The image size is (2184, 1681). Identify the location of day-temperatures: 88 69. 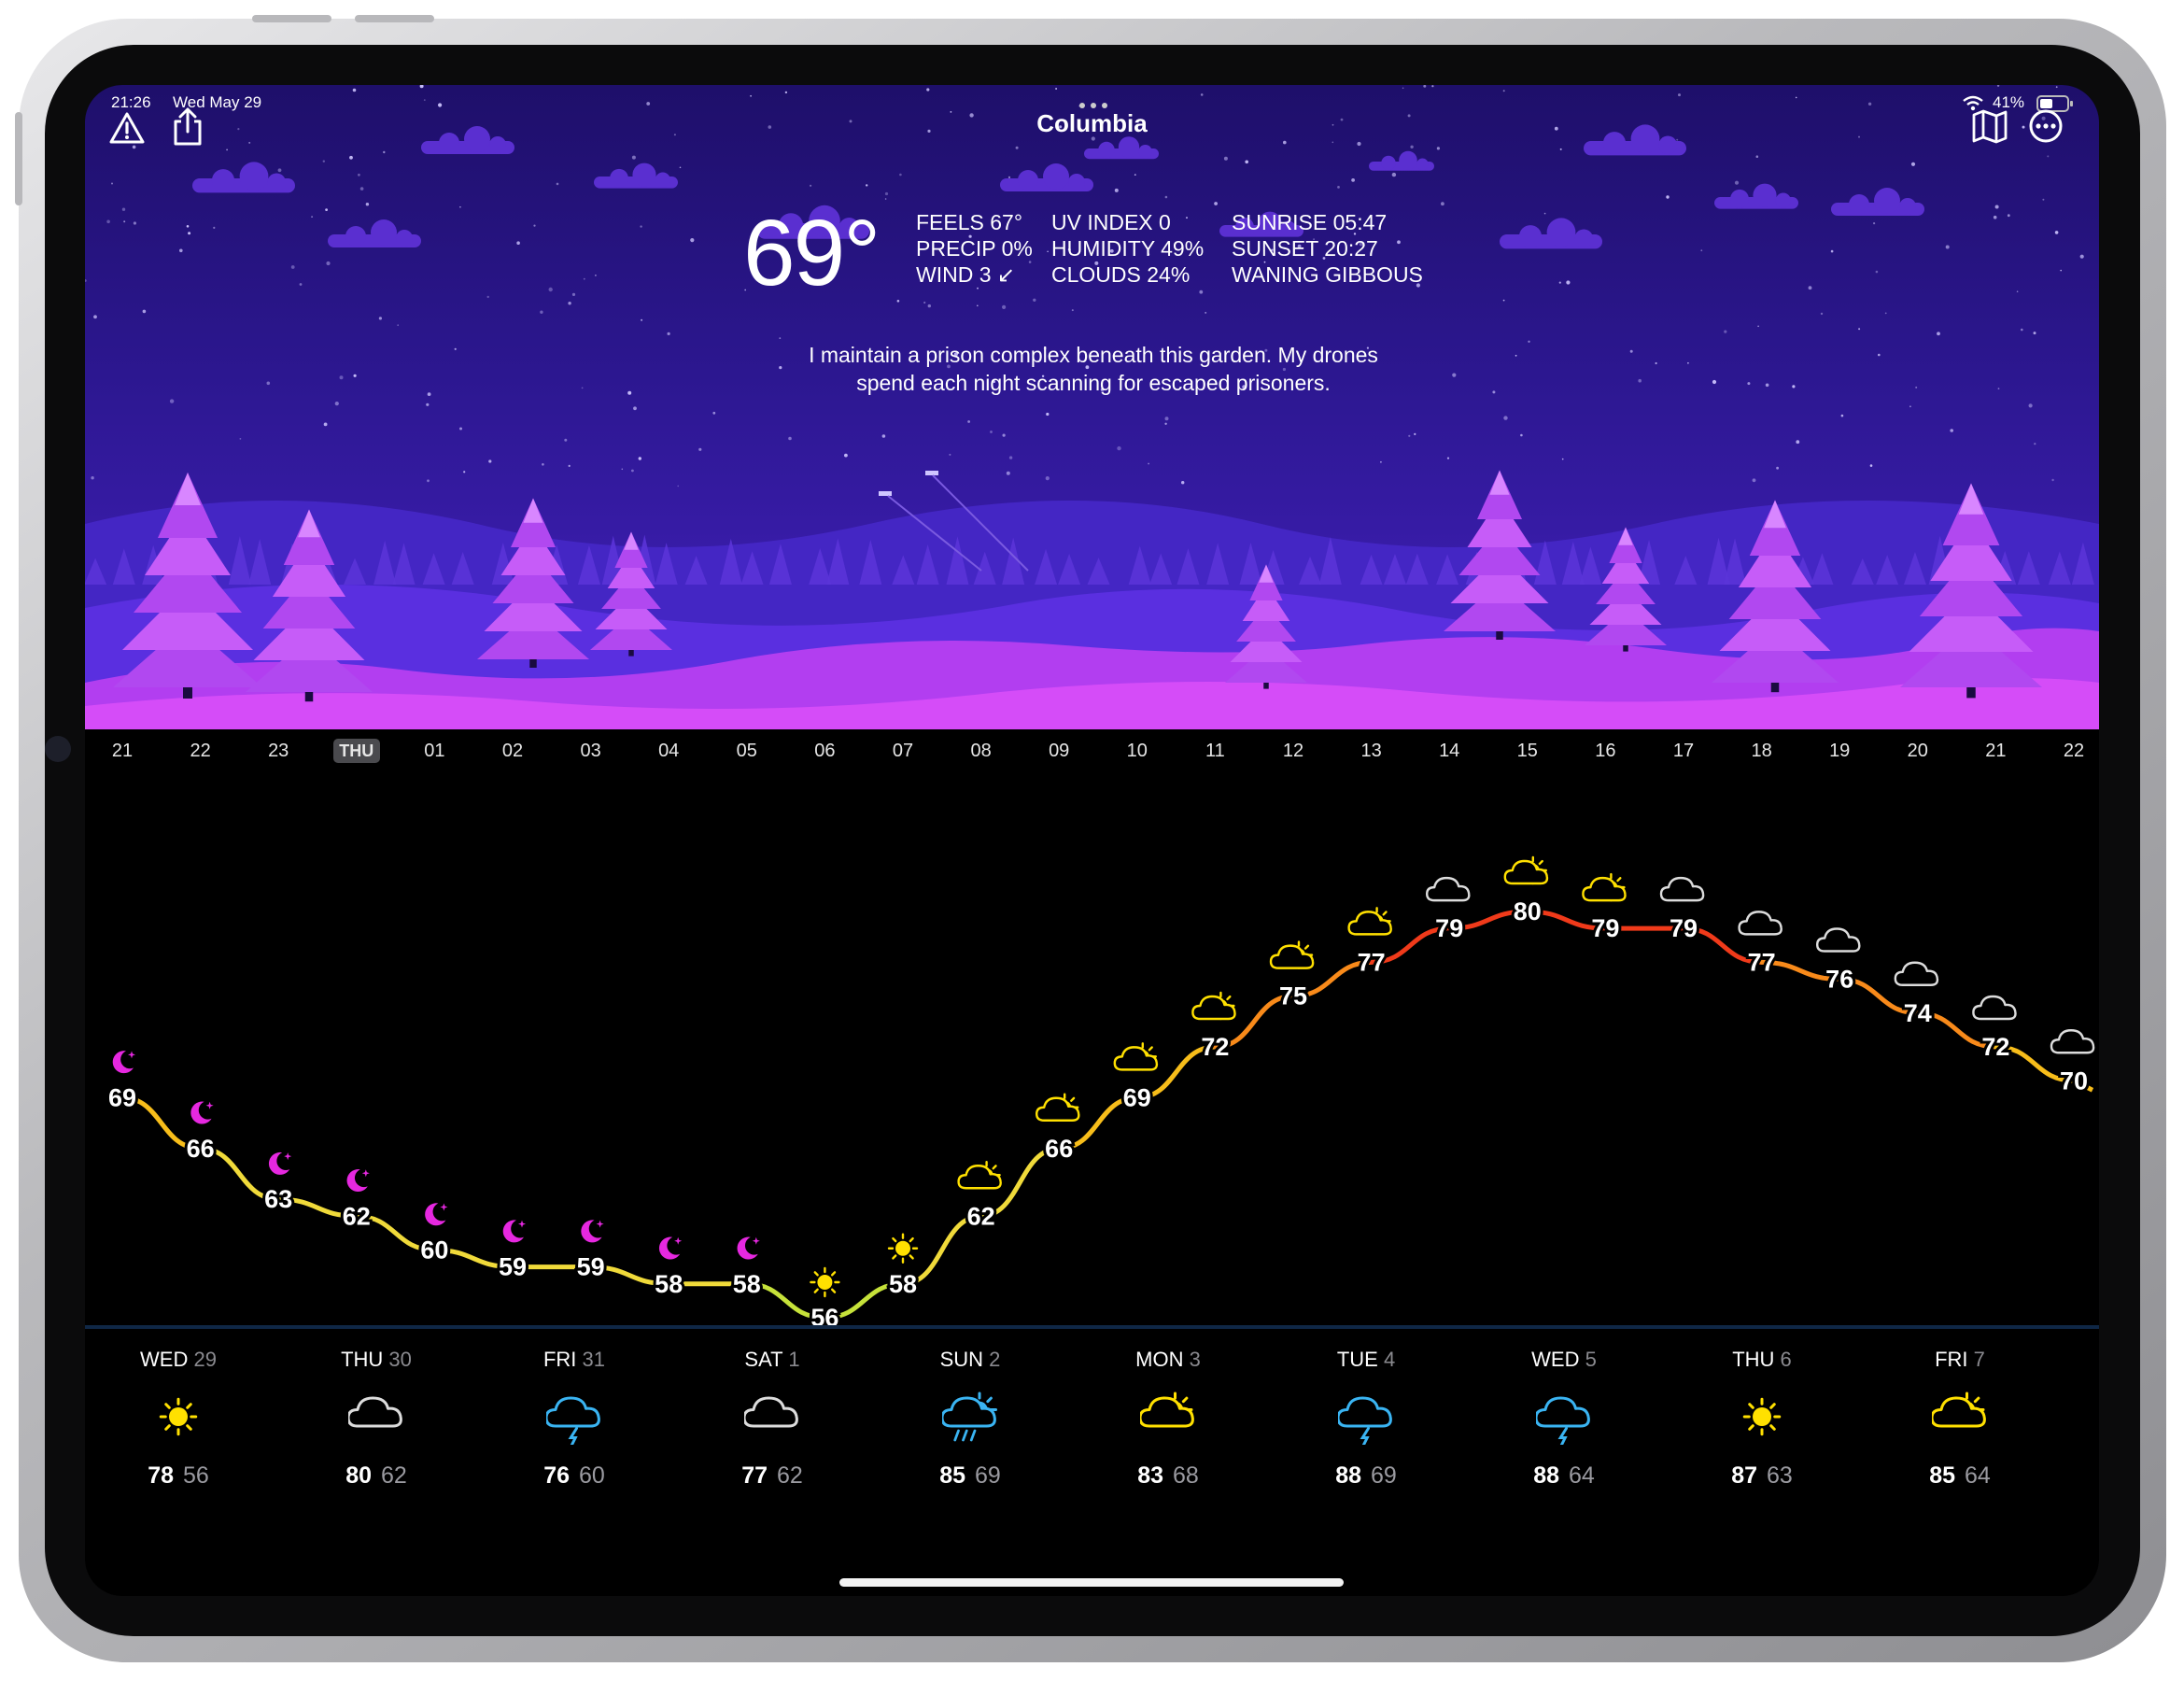
(1366, 1476).